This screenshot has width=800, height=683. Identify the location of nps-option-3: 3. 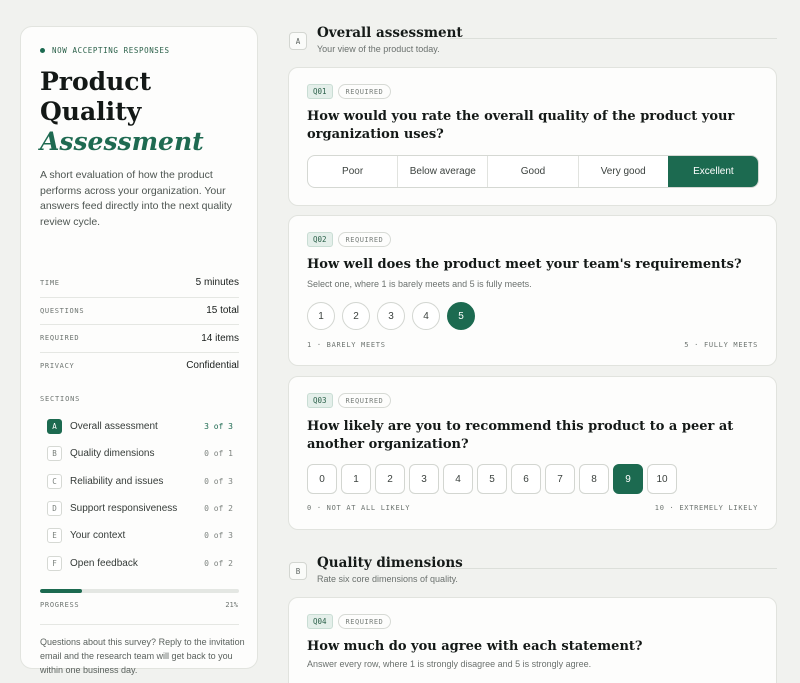
(424, 479).